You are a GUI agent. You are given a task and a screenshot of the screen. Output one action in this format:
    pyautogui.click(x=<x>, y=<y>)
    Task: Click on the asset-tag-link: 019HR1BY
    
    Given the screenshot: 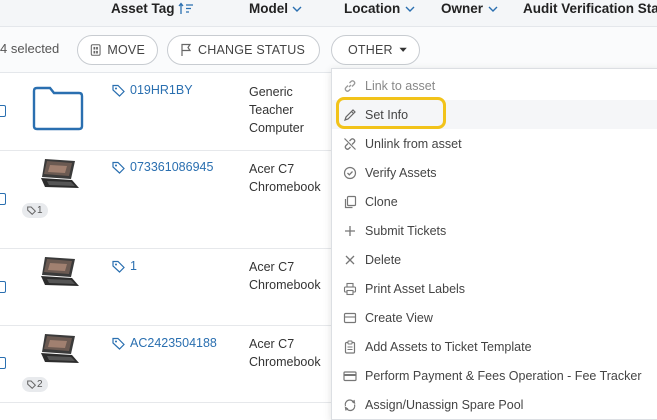 What is the action you would take?
    pyautogui.click(x=152, y=90)
    